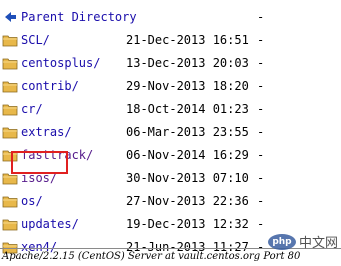 This screenshot has width=341, height=266. What do you see at coordinates (32, 201) in the screenshot?
I see `folder-link-os: os/` at bounding box center [32, 201].